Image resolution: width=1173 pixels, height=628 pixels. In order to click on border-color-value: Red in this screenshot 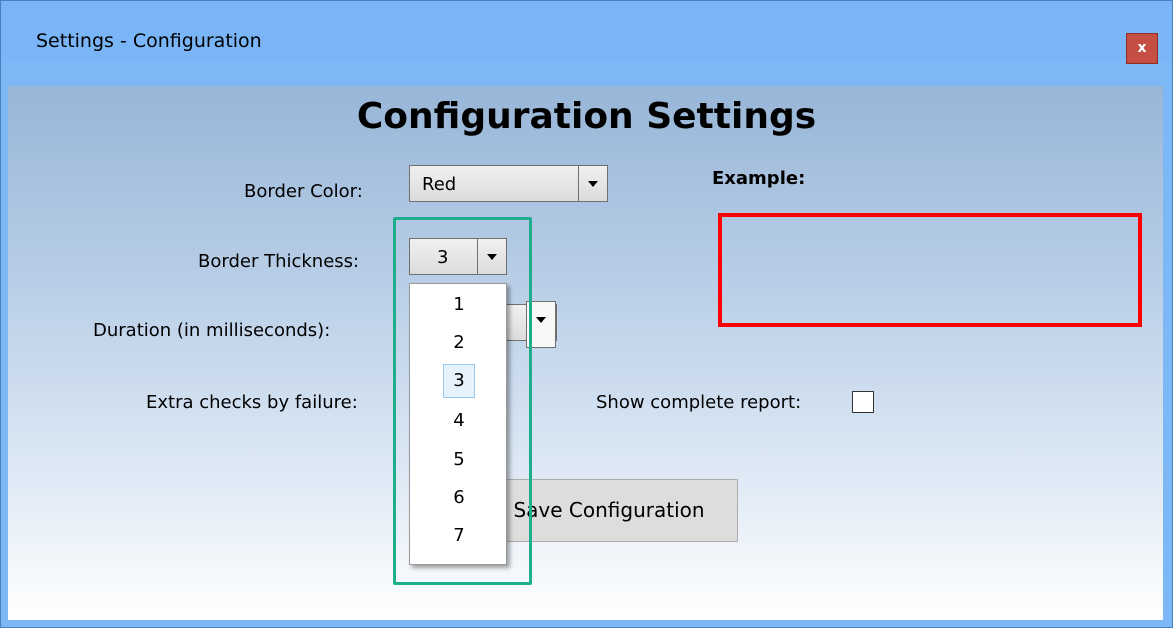, I will do `click(439, 184)`.